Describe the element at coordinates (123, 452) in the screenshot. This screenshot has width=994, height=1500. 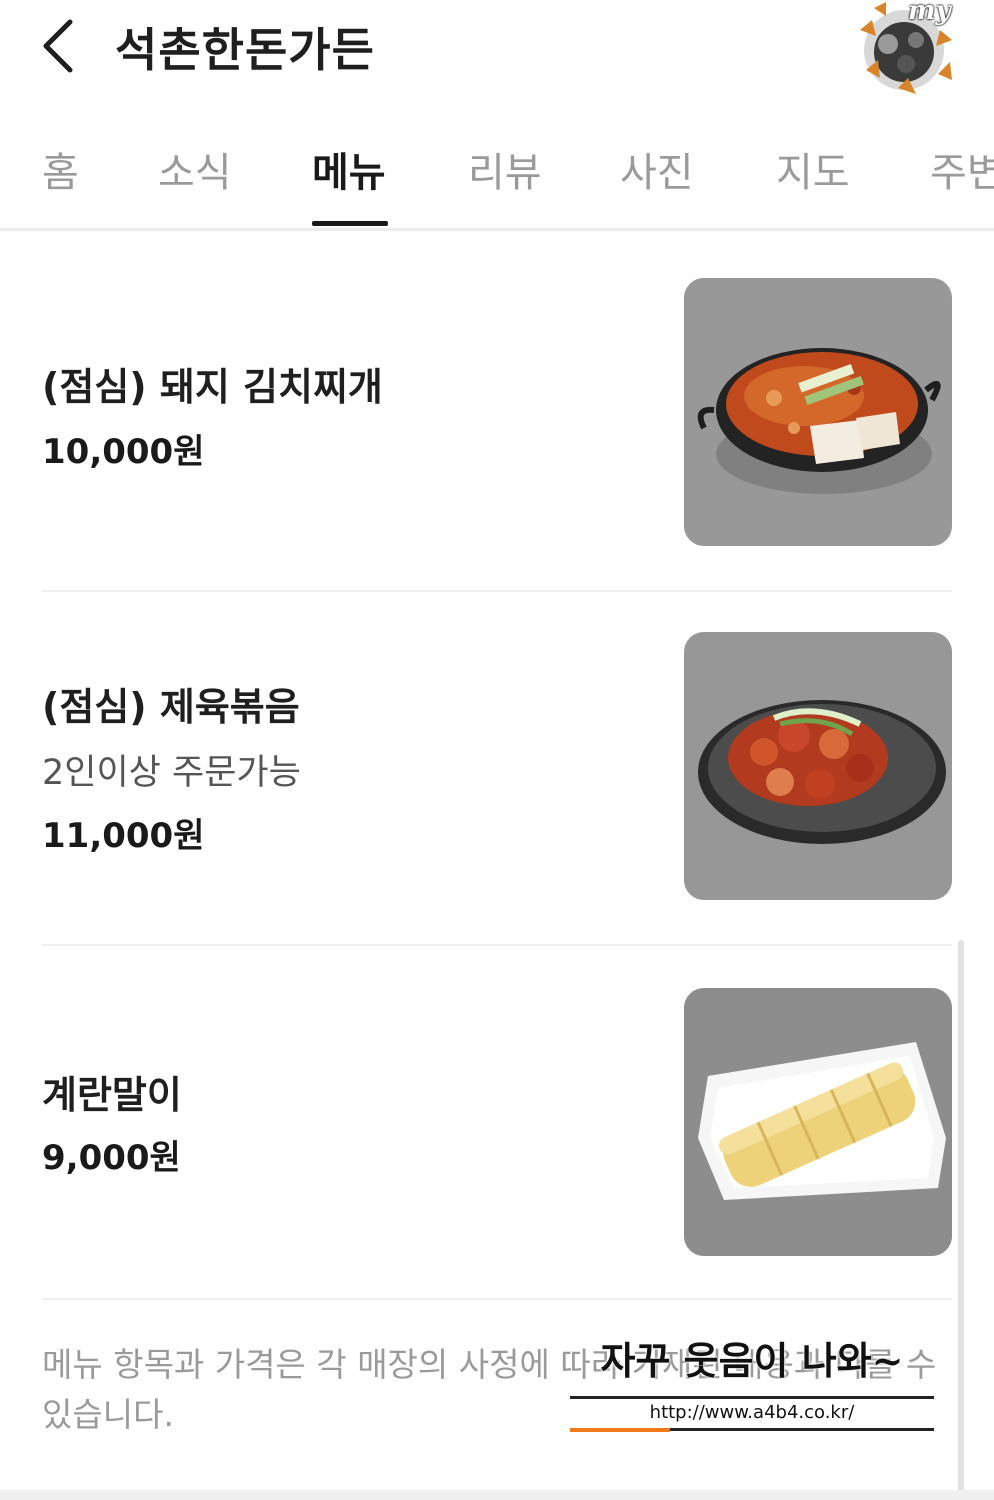
I see `menu-item-price: 10,000원` at that location.